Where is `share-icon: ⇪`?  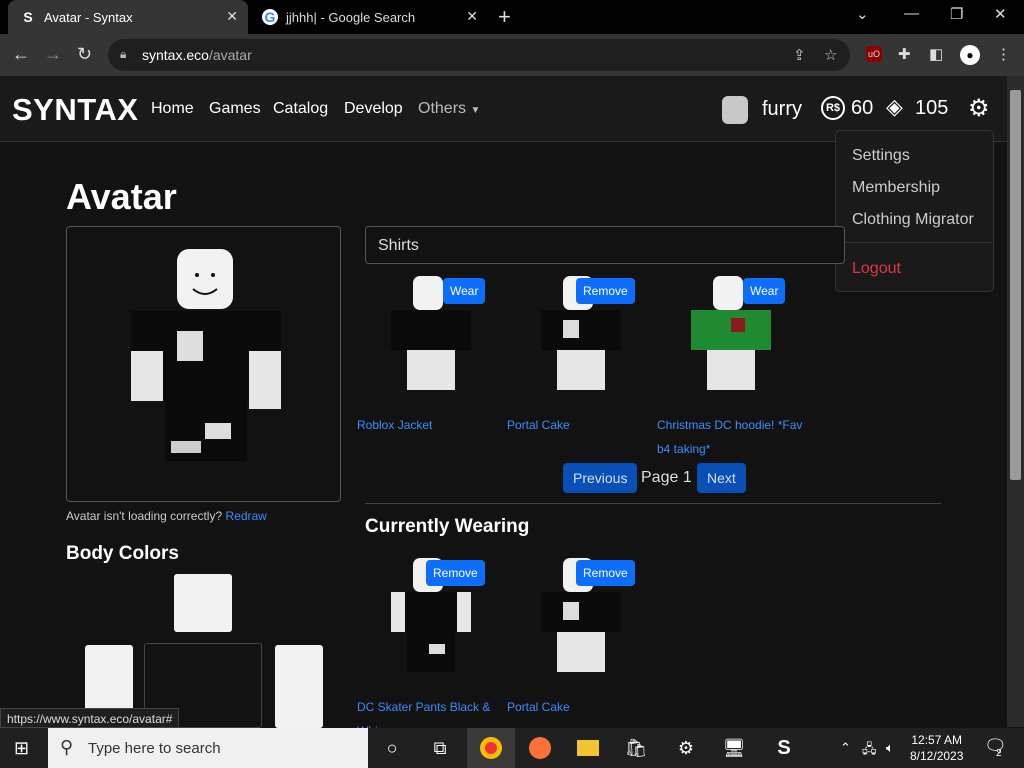 share-icon: ⇪ is located at coordinates (799, 55).